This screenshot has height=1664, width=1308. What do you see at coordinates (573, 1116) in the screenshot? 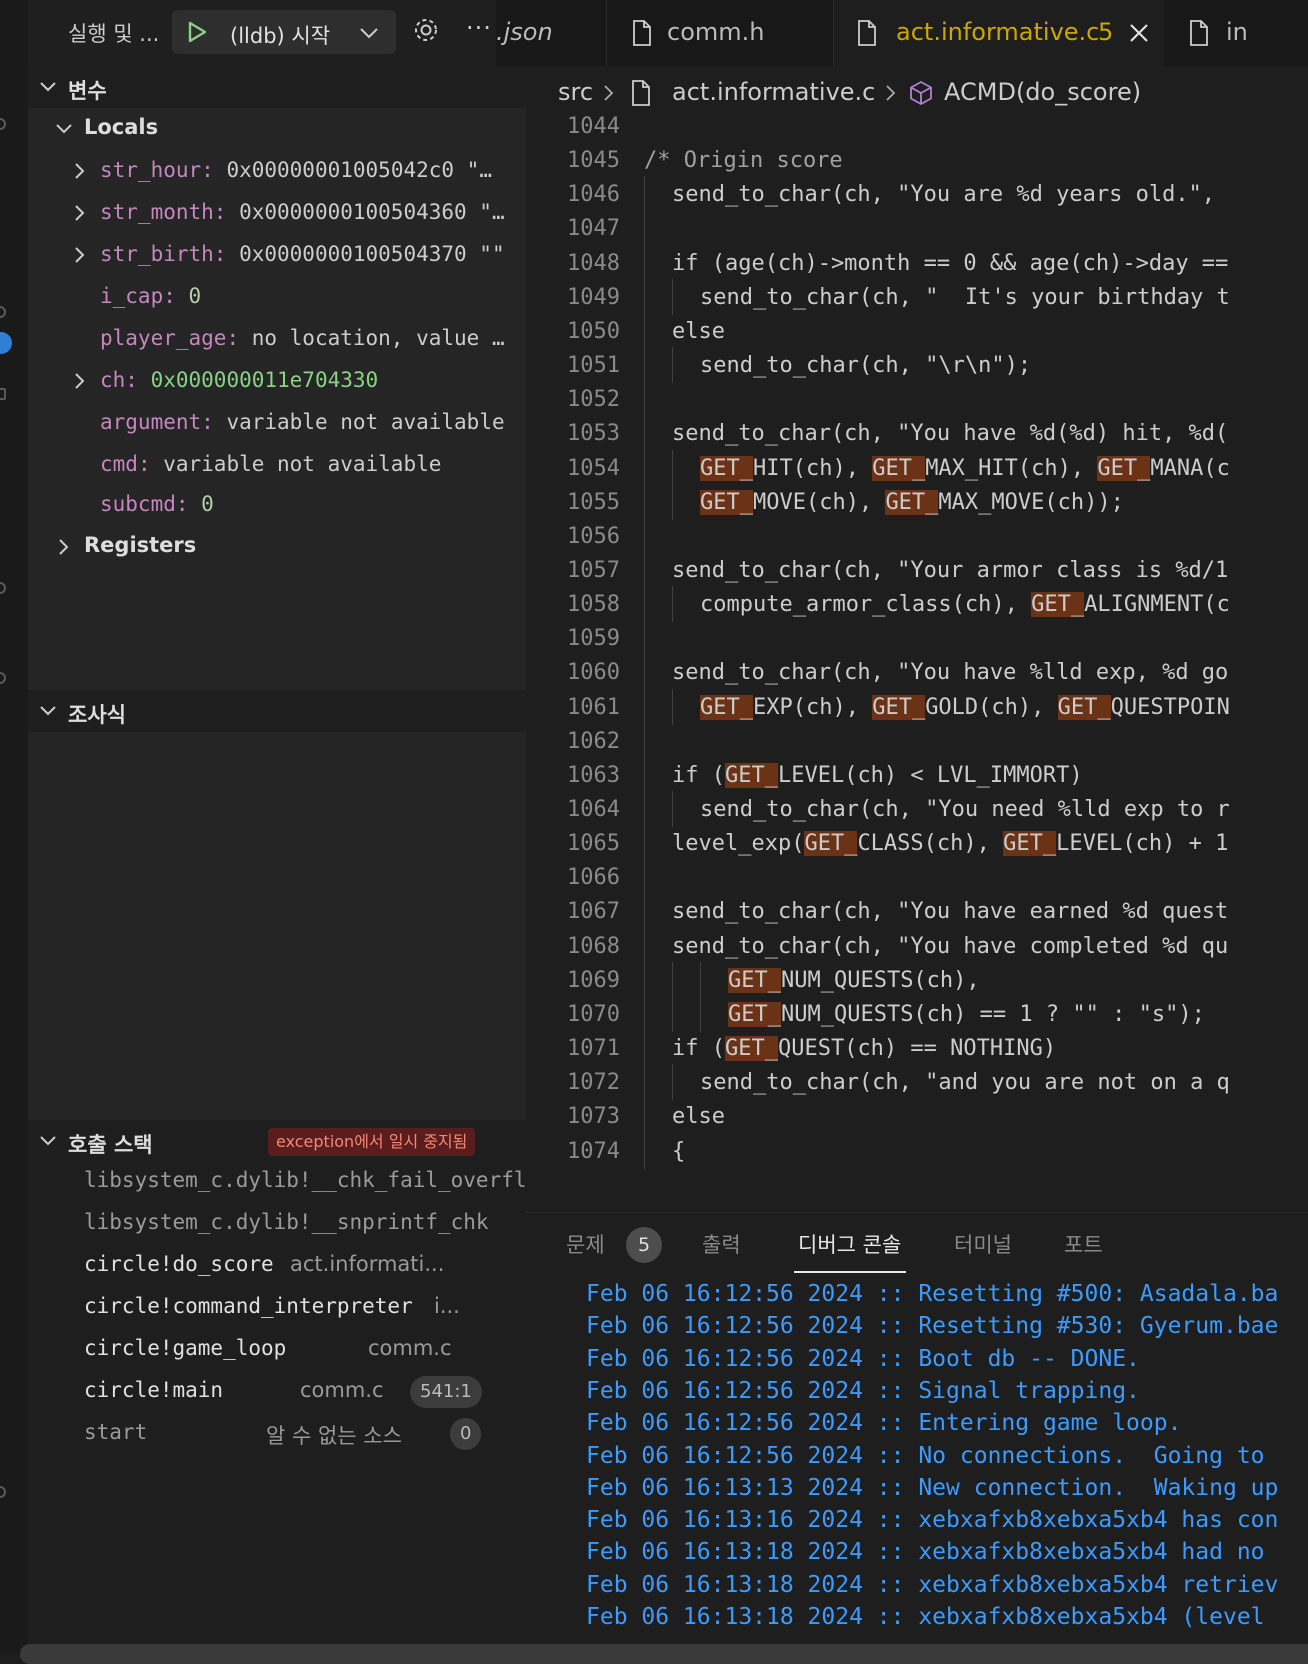
I see `line-number: 1073` at bounding box center [573, 1116].